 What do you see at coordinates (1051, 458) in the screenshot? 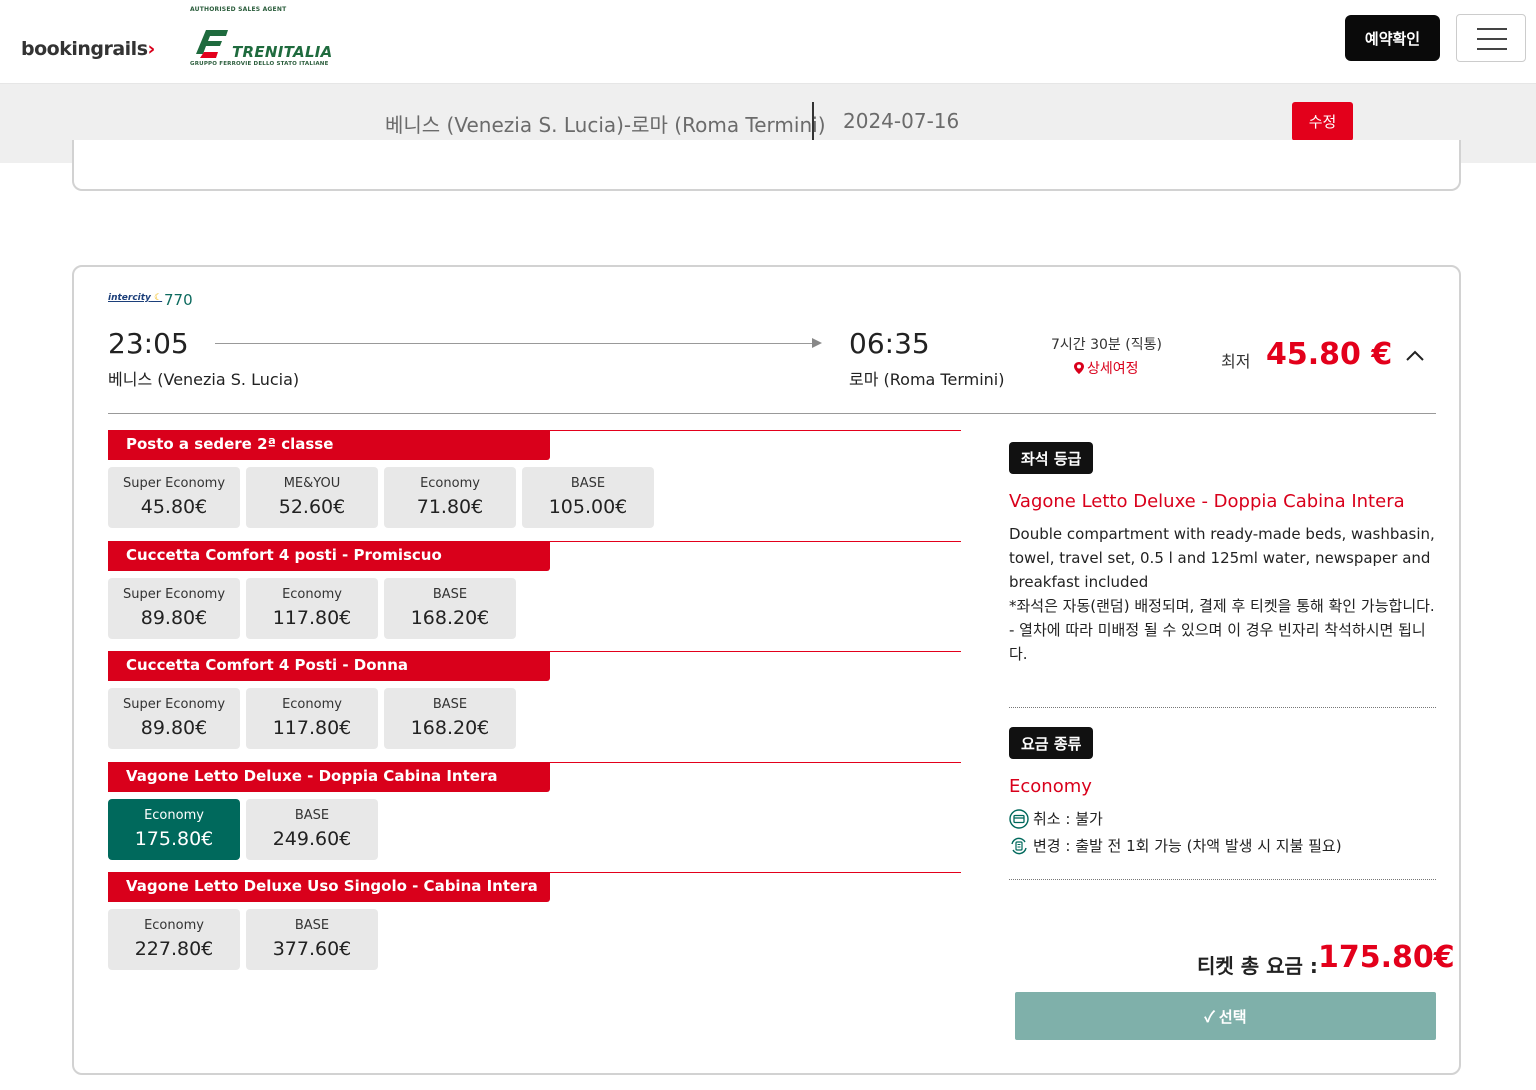
I see `seat-class-badge: 좌석 등급` at bounding box center [1051, 458].